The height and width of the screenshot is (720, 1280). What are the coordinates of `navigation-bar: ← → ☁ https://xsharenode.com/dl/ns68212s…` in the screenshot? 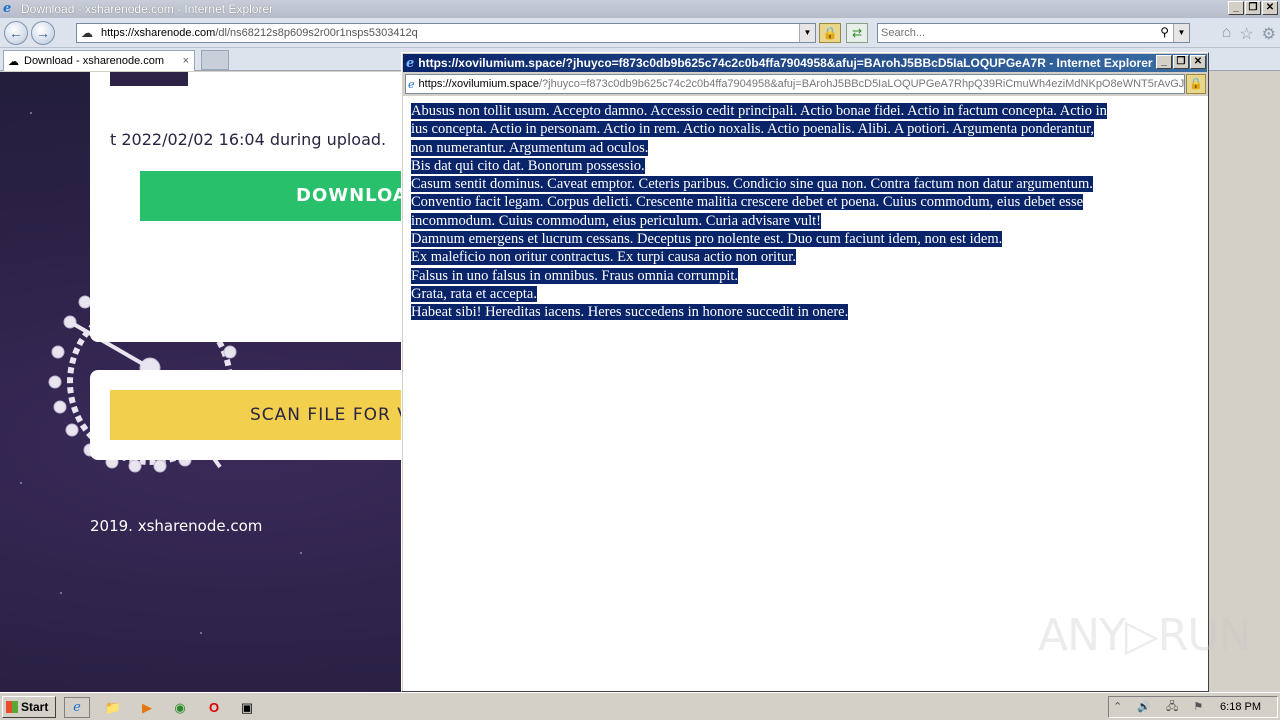 It's located at (640, 33).